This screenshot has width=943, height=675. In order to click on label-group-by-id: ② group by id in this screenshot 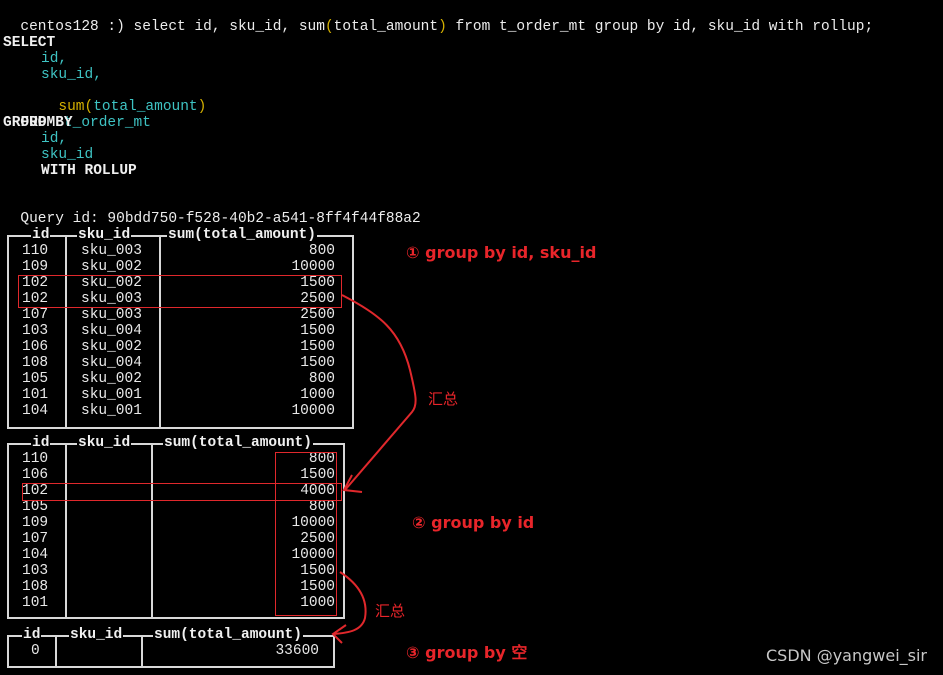, I will do `click(473, 522)`.